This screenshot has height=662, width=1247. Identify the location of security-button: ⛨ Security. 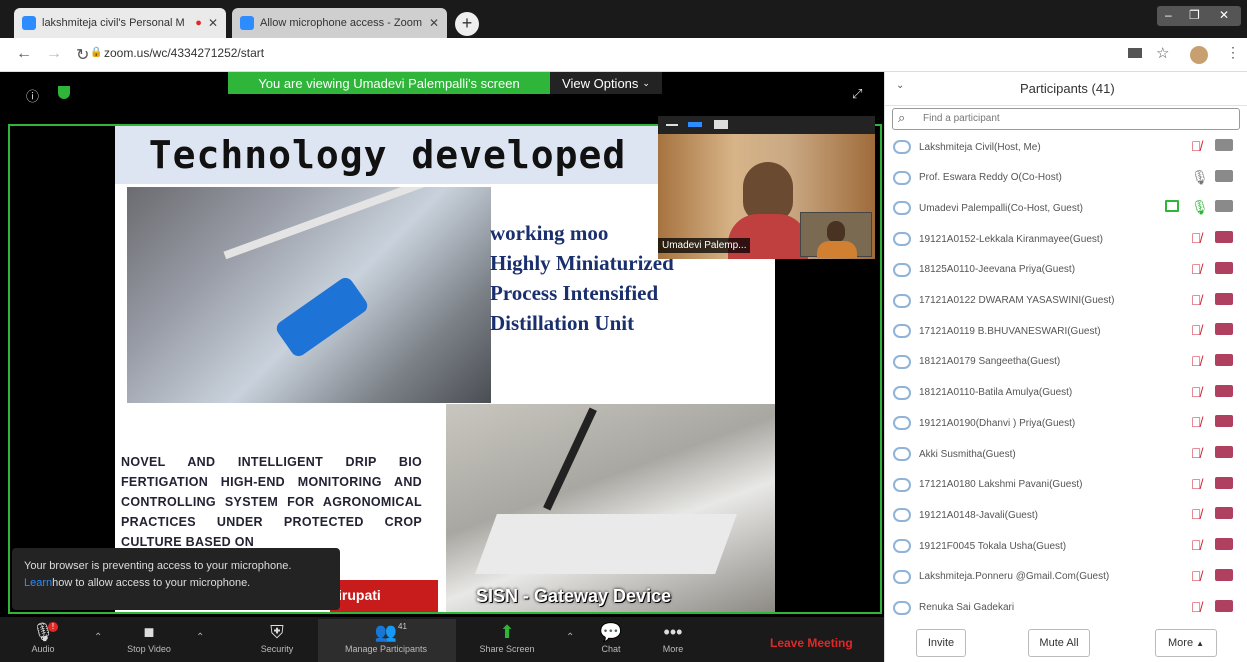
(277, 637).